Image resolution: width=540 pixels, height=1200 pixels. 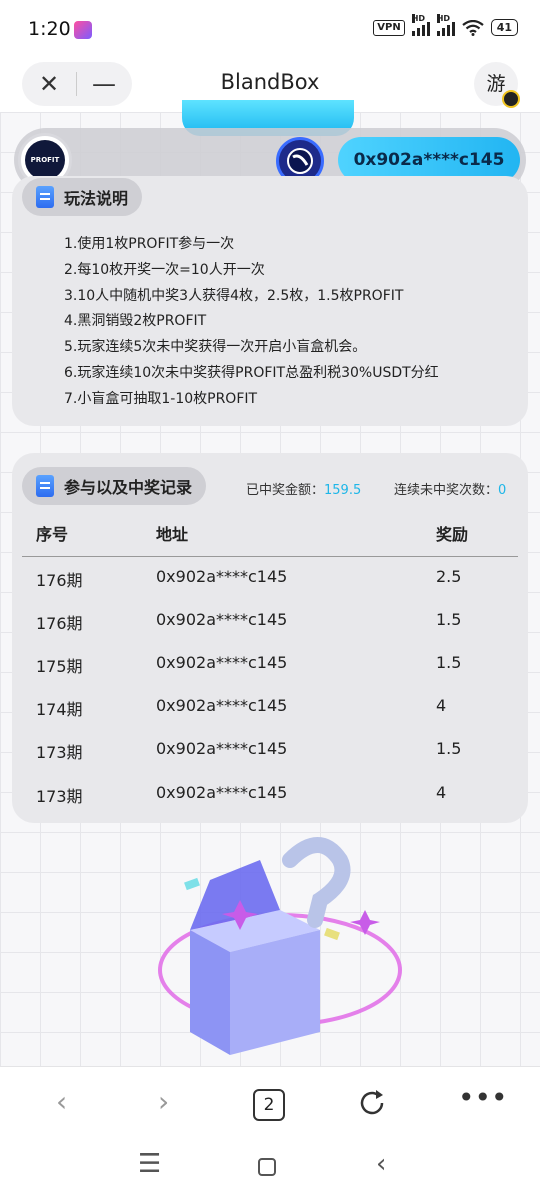 What do you see at coordinates (135, 321) in the screenshot?
I see `rule-item: 4.黑洞销毁2枚PROFIT` at bounding box center [135, 321].